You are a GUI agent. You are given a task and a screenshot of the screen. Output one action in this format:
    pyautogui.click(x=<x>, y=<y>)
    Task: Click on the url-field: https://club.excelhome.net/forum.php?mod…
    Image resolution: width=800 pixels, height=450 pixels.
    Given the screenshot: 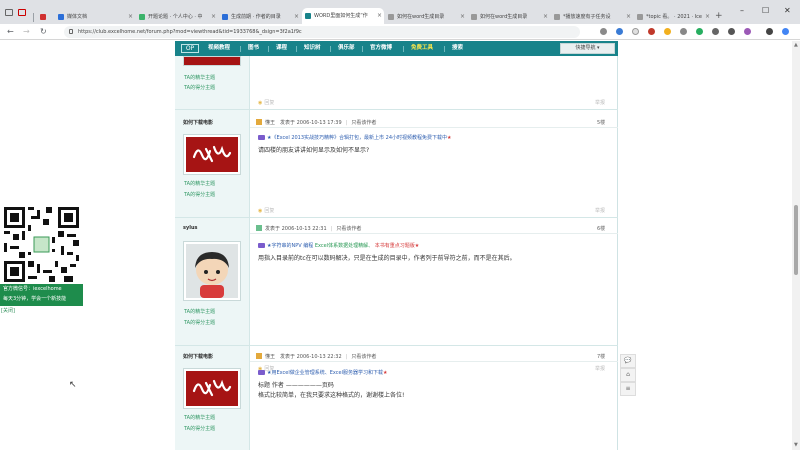 What is the action you would take?
    pyautogui.click(x=322, y=32)
    